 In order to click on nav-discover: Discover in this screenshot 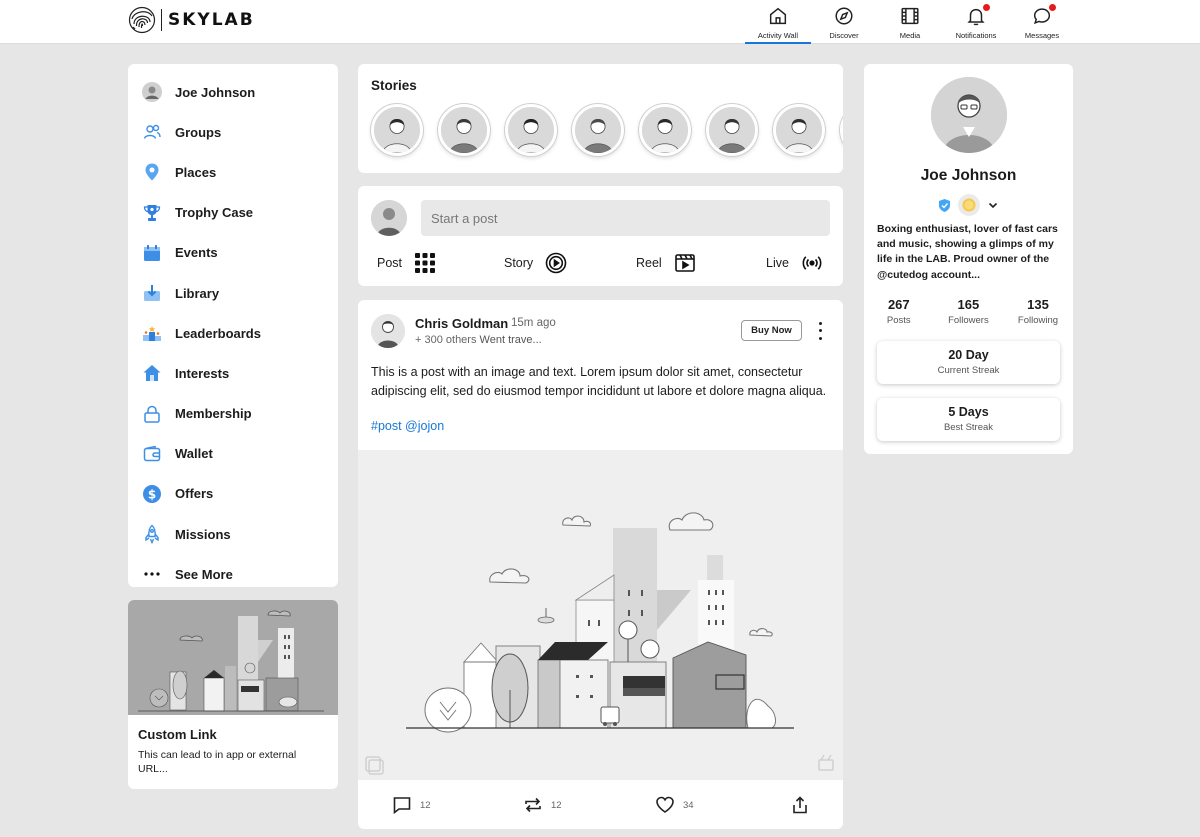, I will do `click(844, 21)`.